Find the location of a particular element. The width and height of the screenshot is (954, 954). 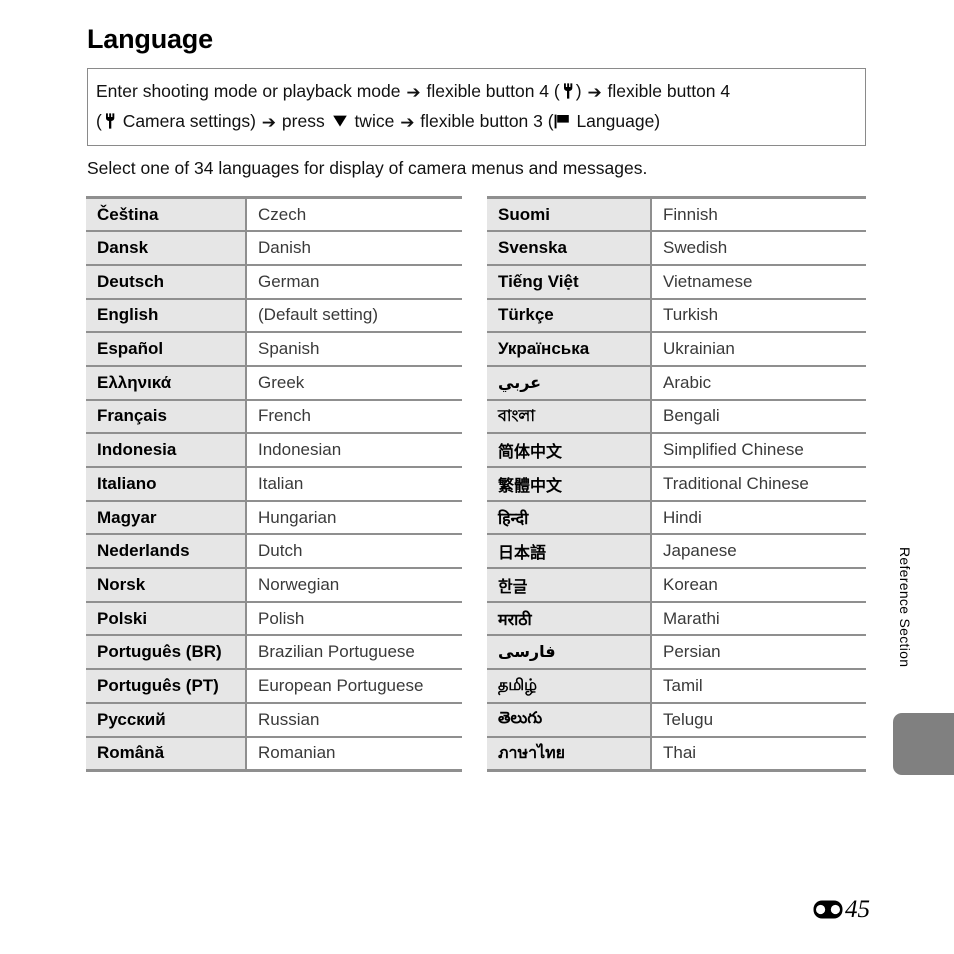

table-row: தமிழ் Tamil is located at coordinates (676, 685).